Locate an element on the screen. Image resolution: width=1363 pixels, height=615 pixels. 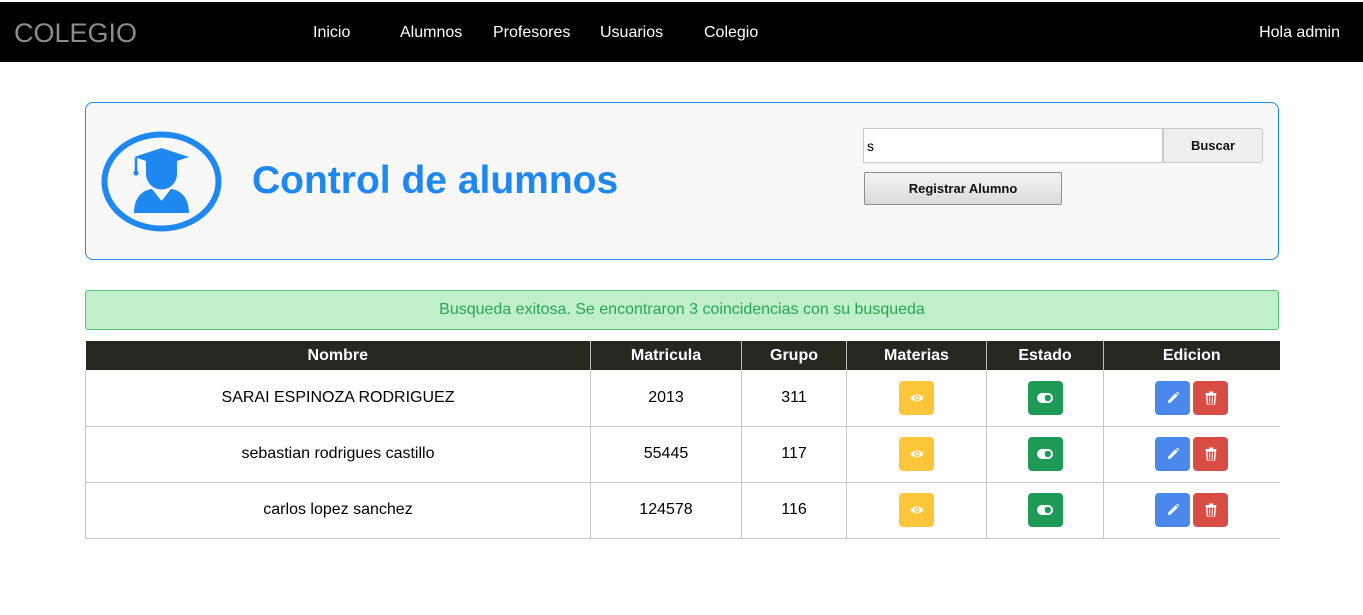
cell-matricula: 55445 is located at coordinates (666, 454).